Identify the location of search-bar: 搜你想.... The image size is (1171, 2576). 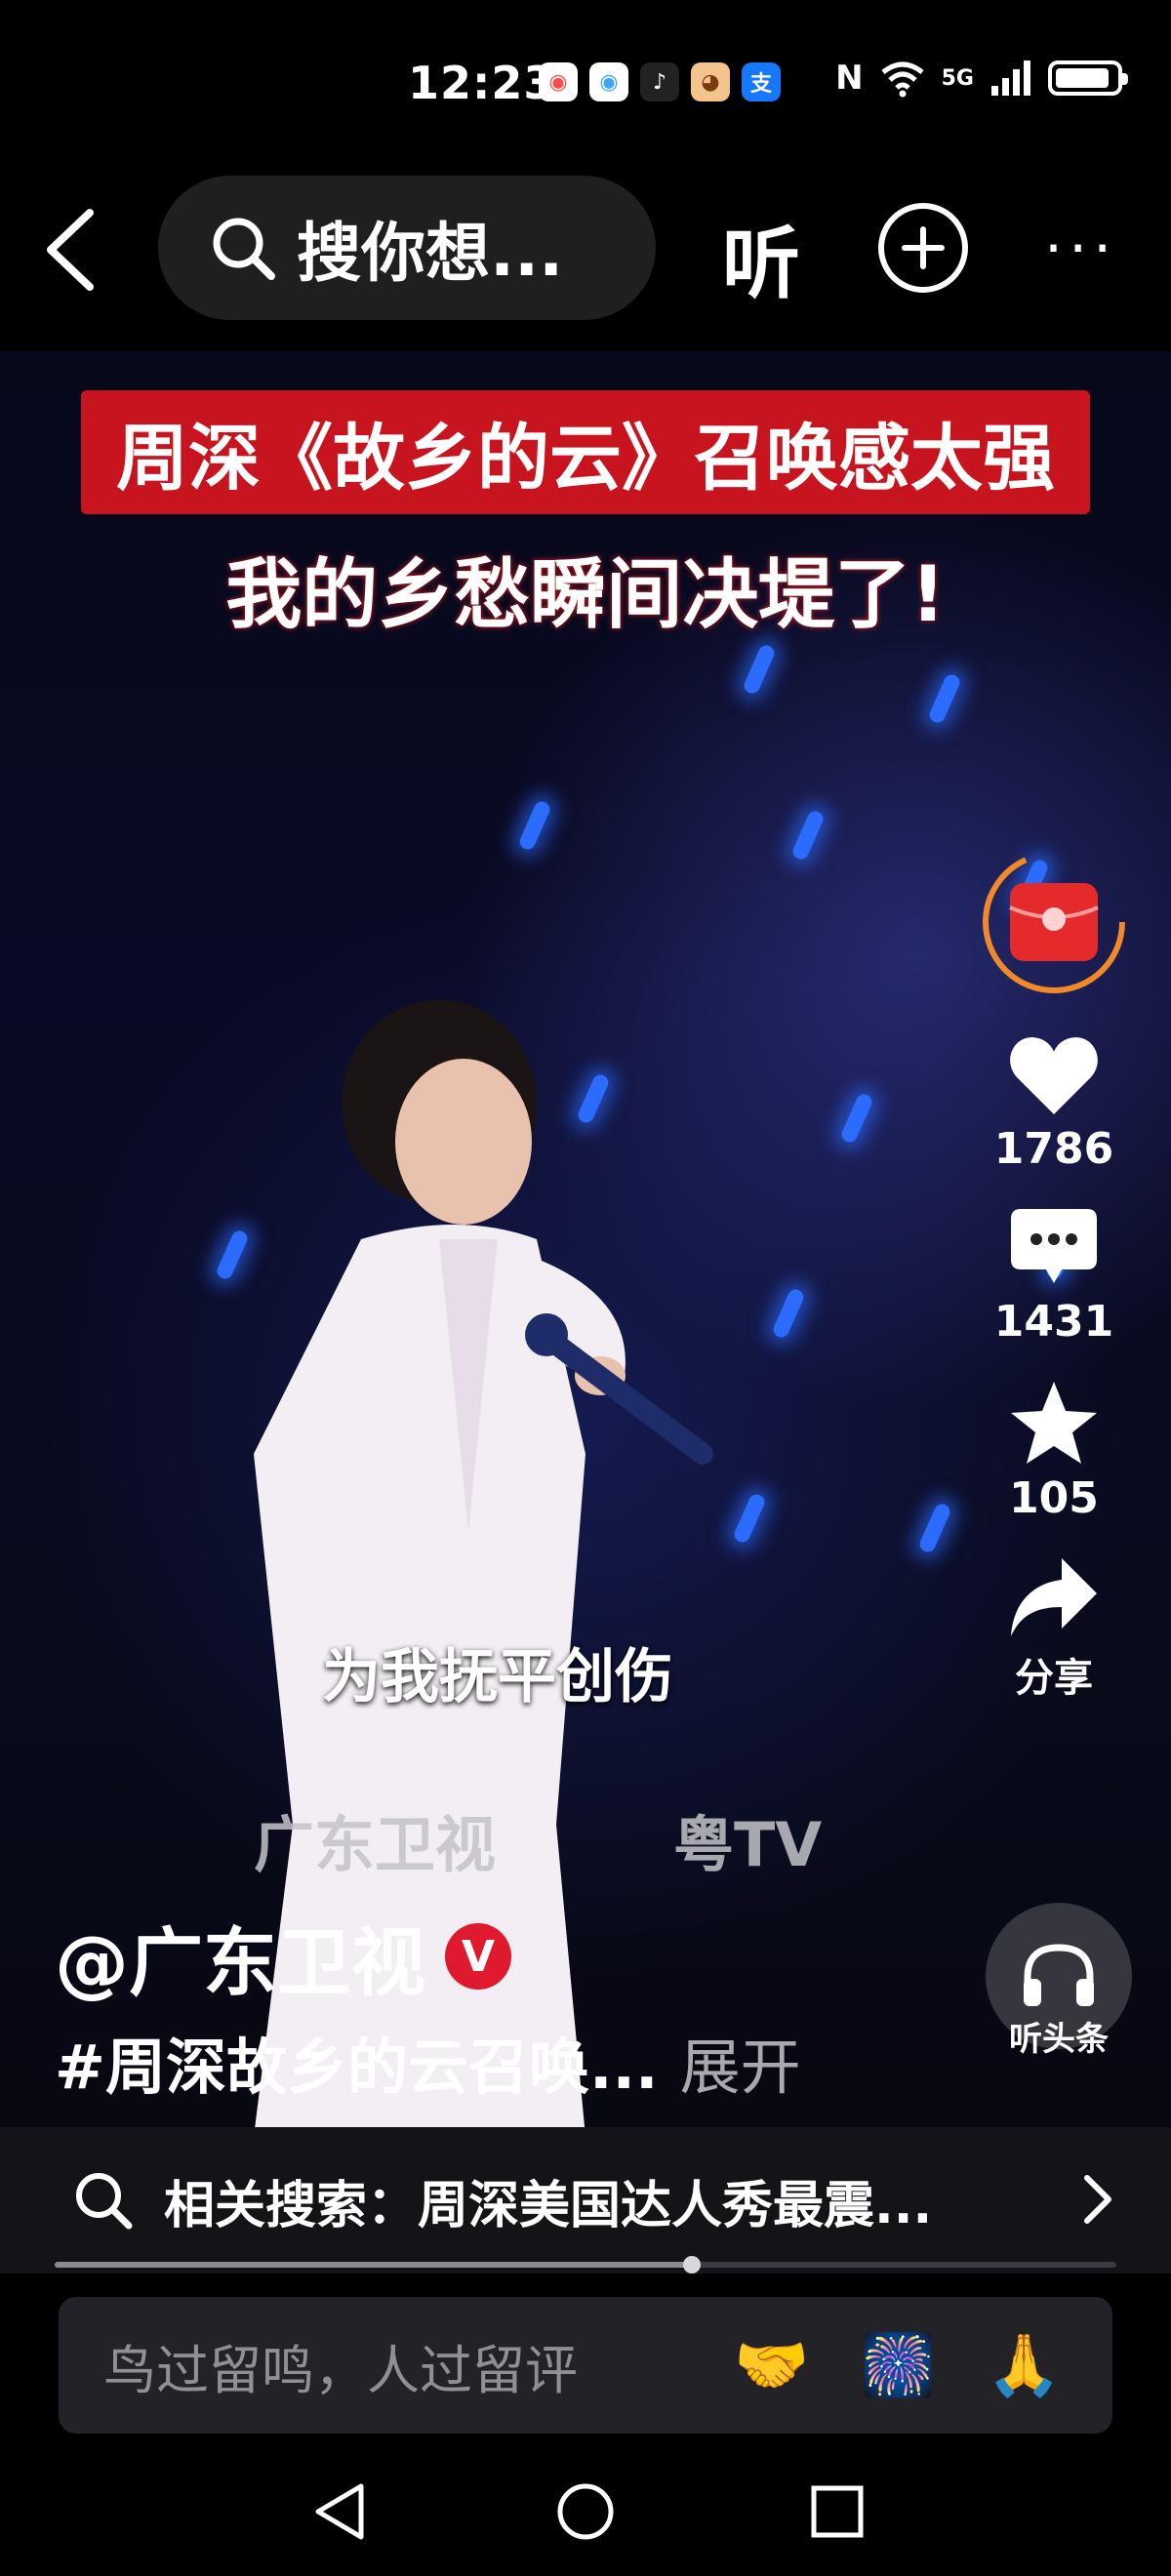
(407, 248).